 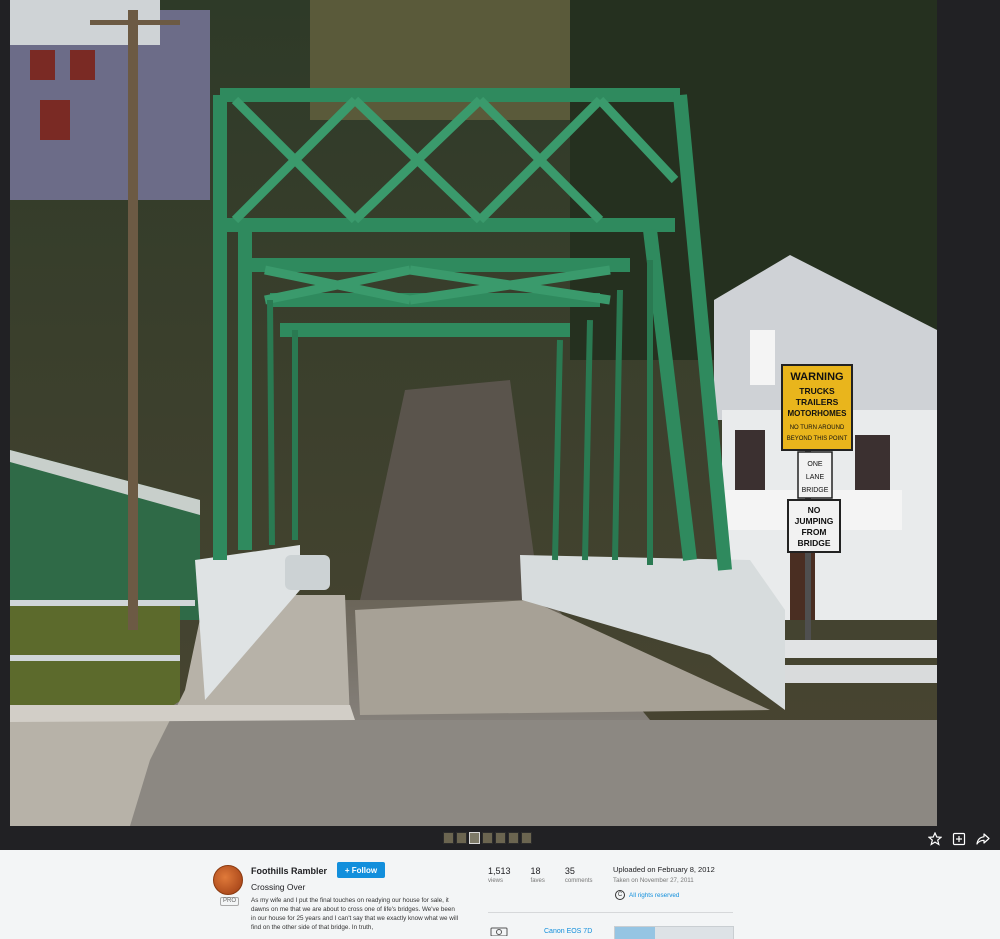 What do you see at coordinates (579, 875) in the screenshot?
I see `stat-comments: 35 comments` at bounding box center [579, 875].